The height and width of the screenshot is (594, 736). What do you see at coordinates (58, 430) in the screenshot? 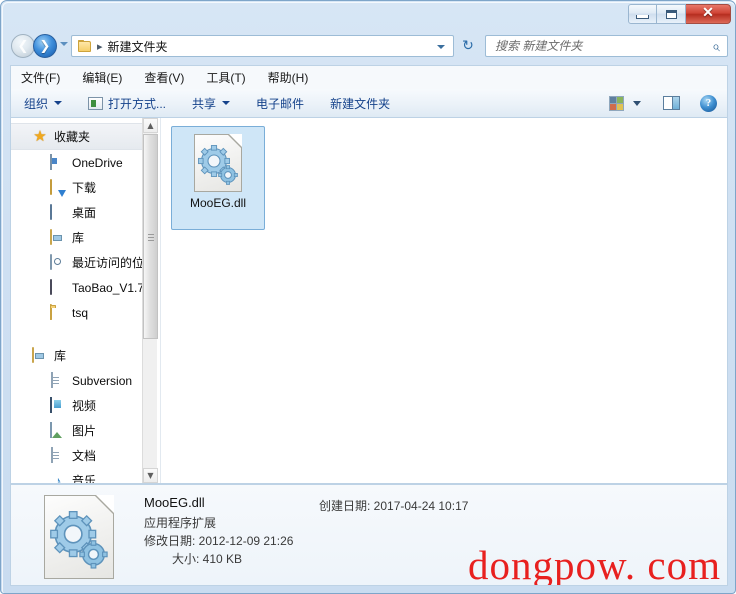
I see `picture-icon` at bounding box center [58, 430].